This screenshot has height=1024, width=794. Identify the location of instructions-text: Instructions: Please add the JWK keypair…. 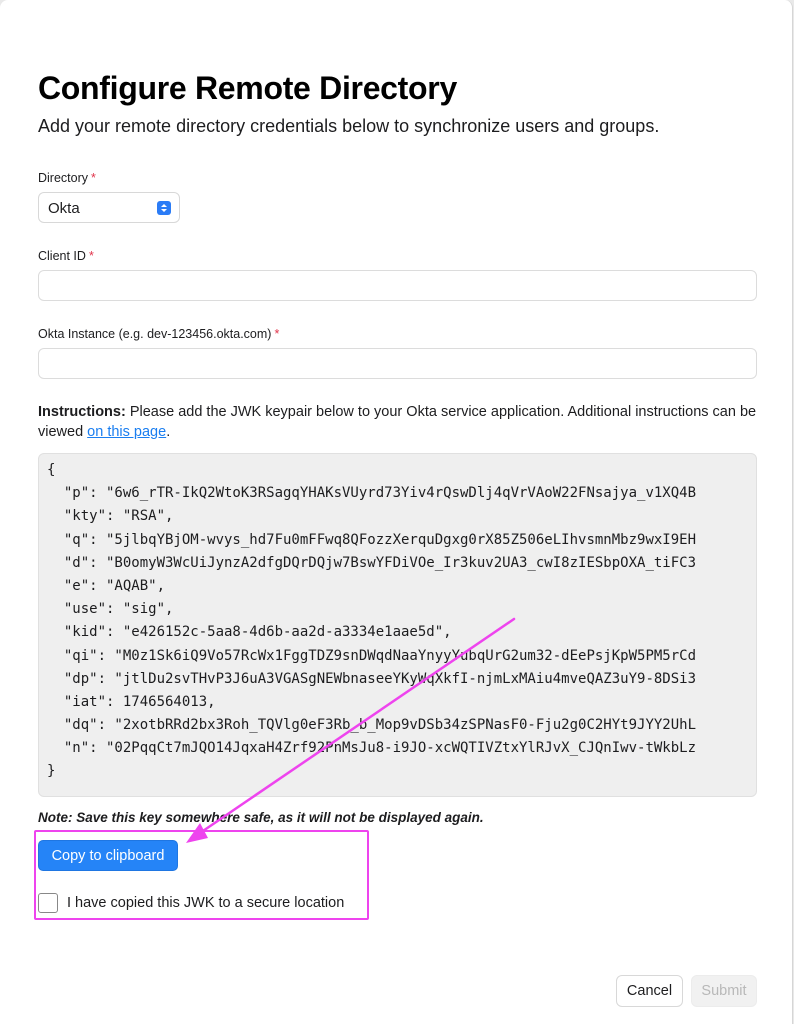
(398, 422).